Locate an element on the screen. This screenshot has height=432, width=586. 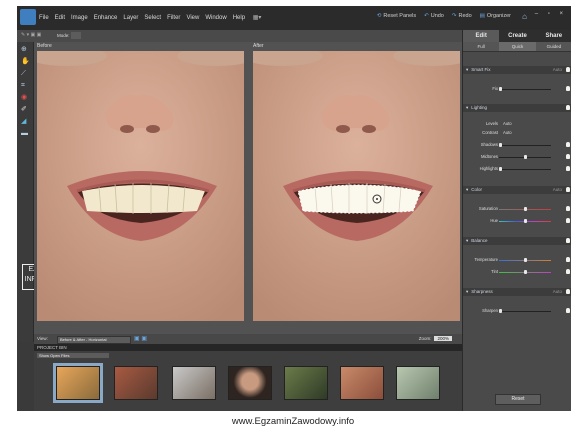
menu-image: Image is located at coordinates (79, 18).